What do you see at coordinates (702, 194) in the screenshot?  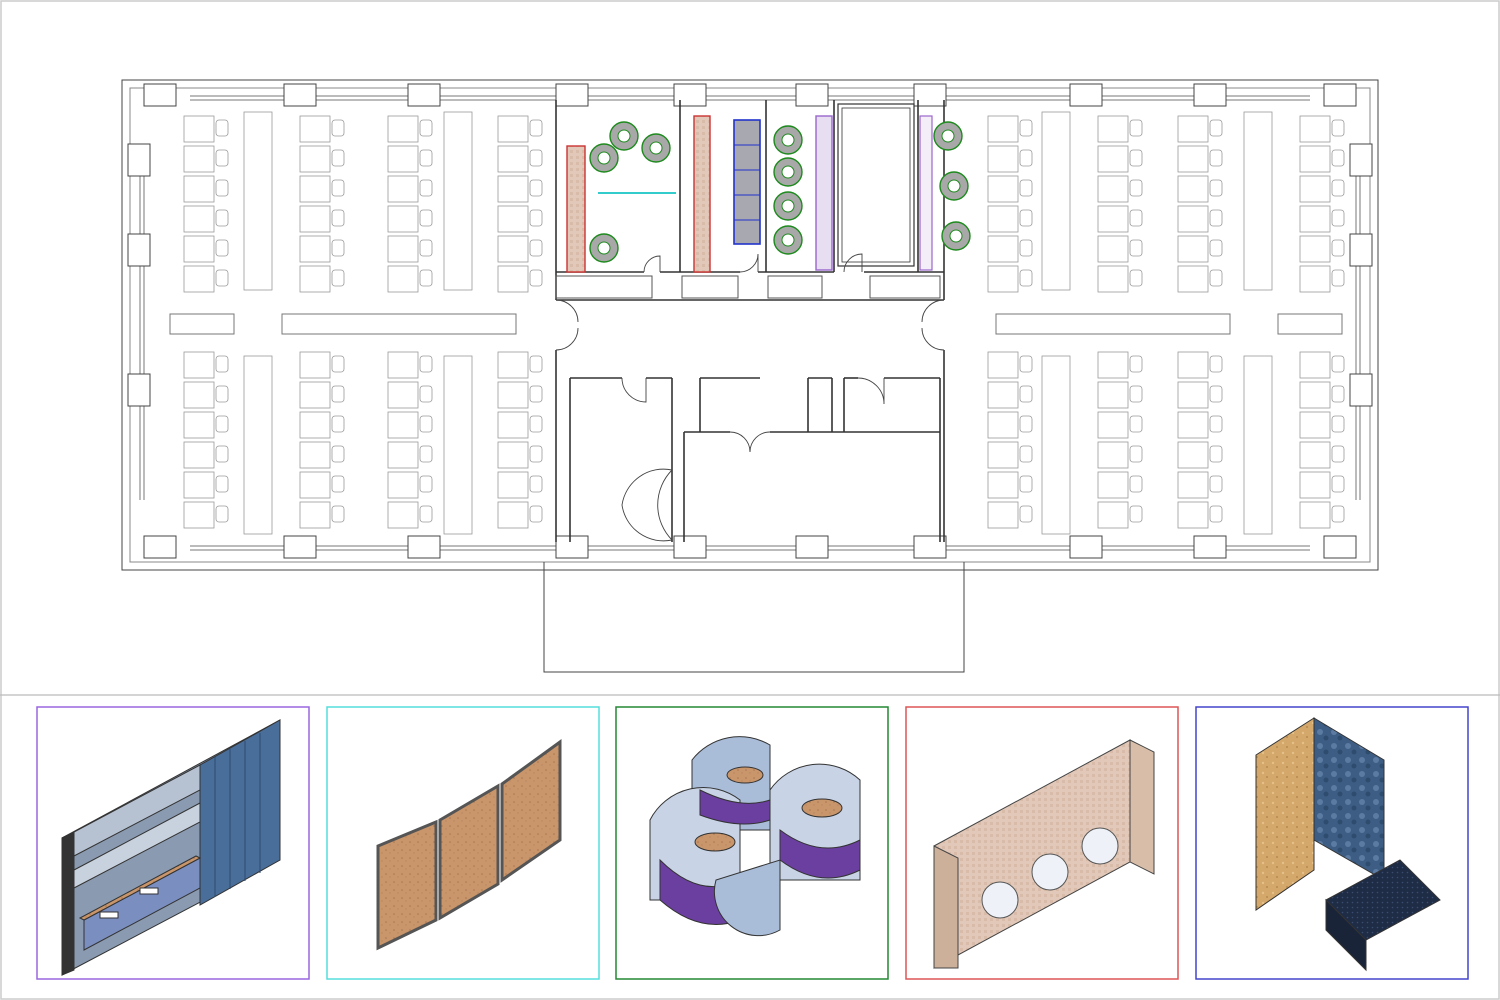 I see `red-booth-right` at bounding box center [702, 194].